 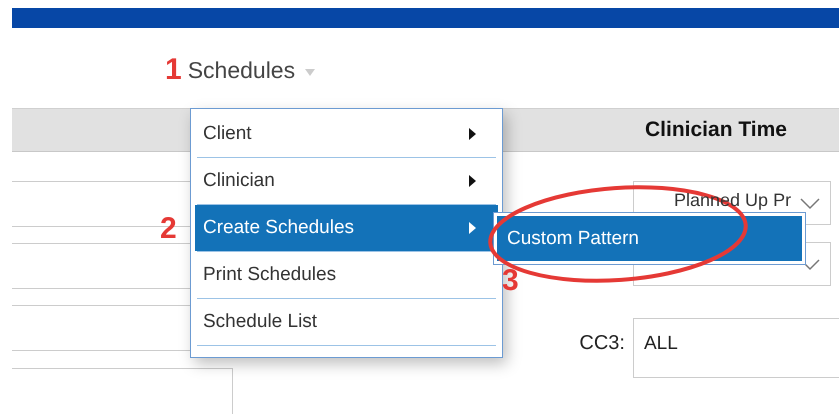 What do you see at coordinates (716, 130) in the screenshot?
I see `panel-title: Clinician Time` at bounding box center [716, 130].